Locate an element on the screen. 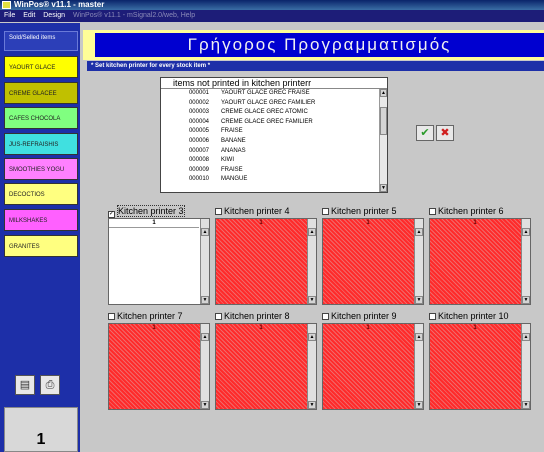  ok-button: ✔ is located at coordinates (425, 133).